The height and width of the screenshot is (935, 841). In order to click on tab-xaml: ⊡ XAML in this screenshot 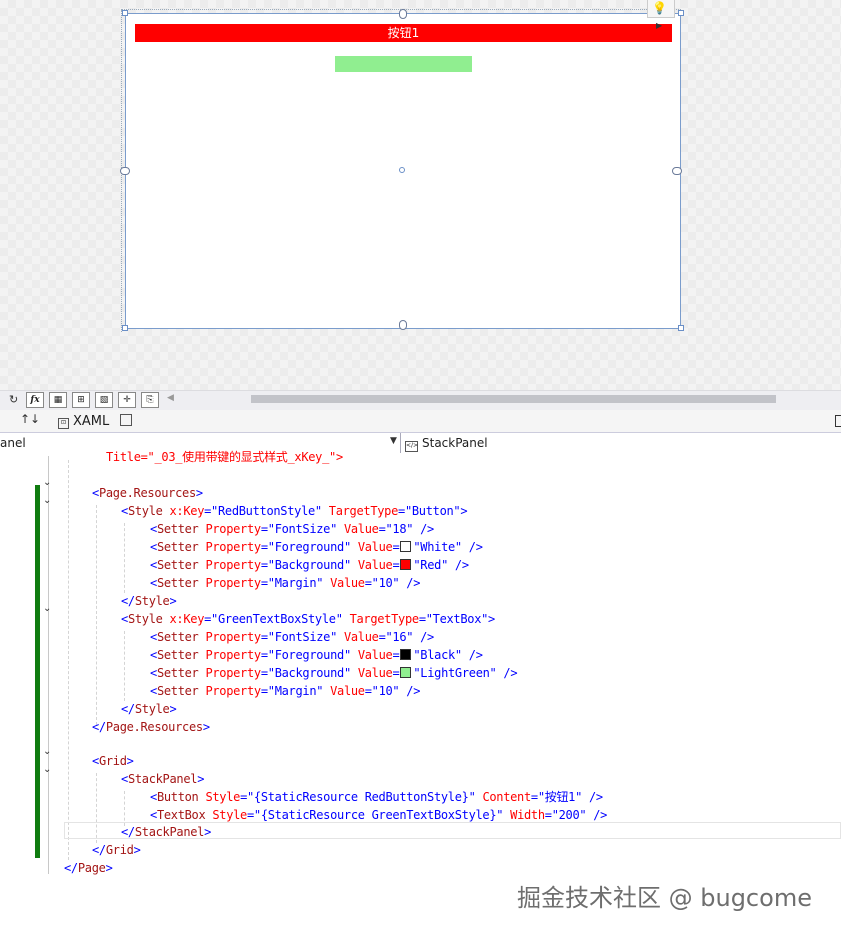, I will do `click(83, 421)`.